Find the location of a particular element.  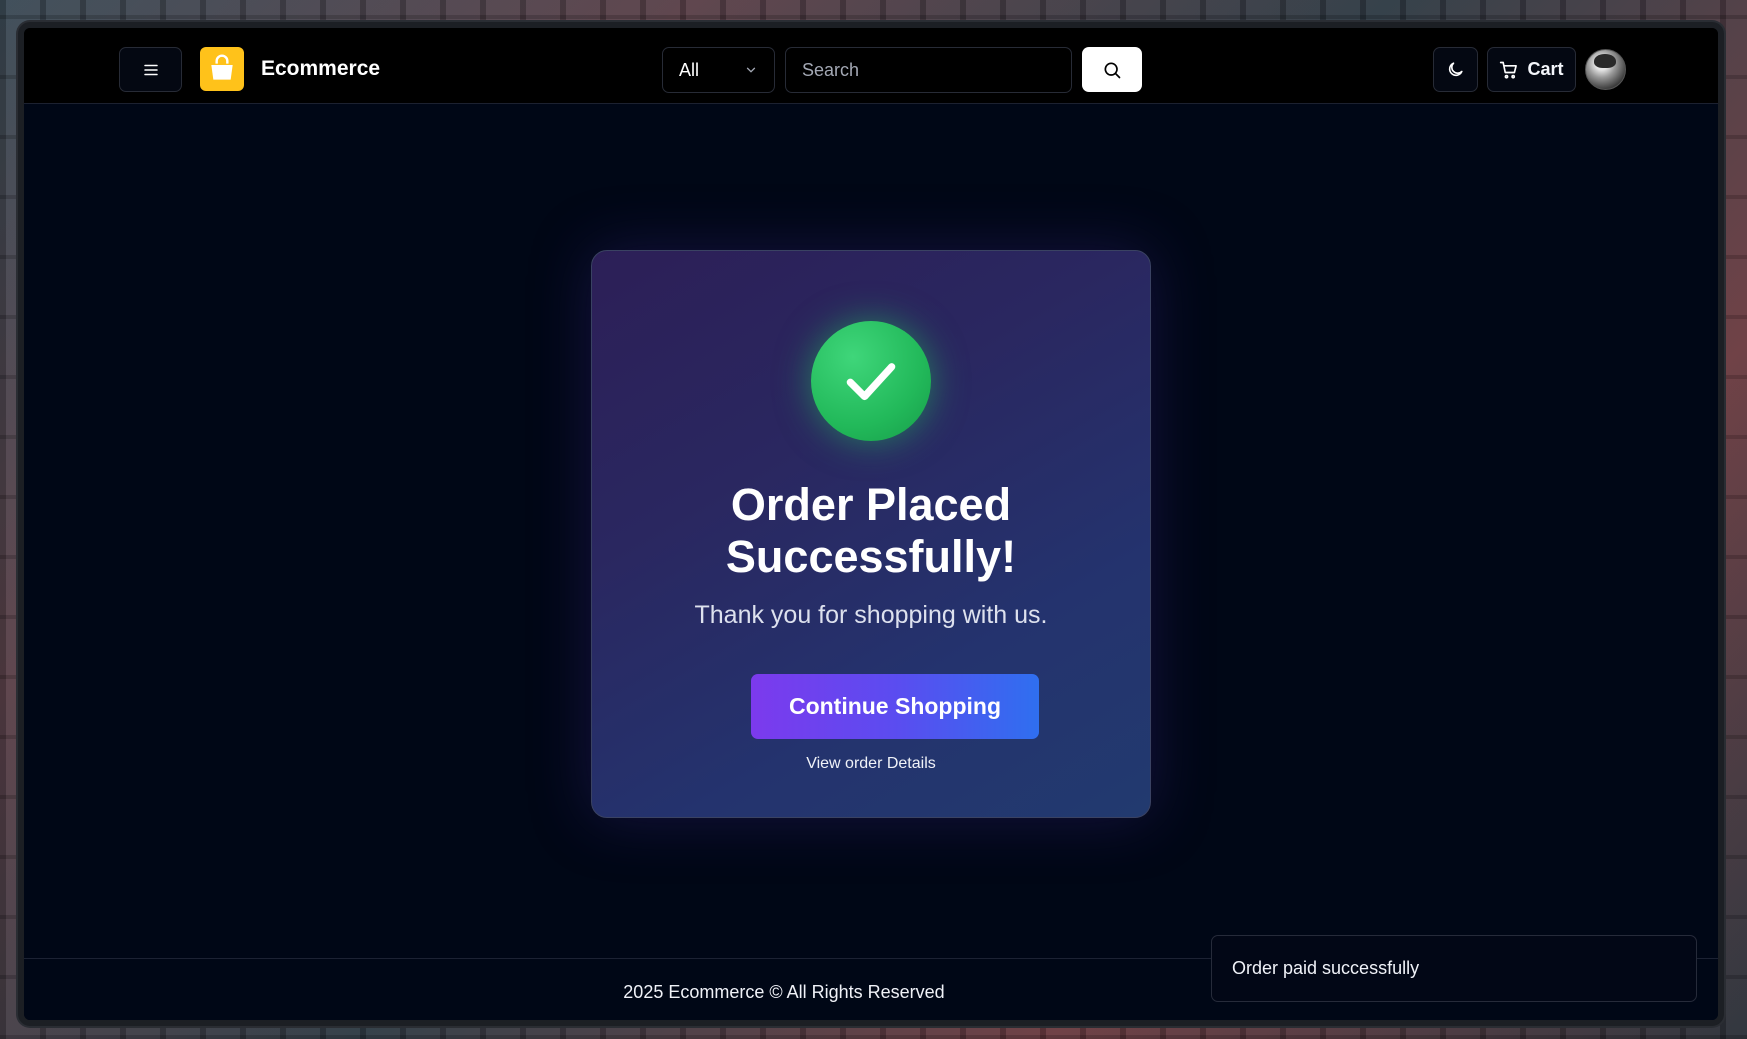

check-icon is located at coordinates (871, 382).